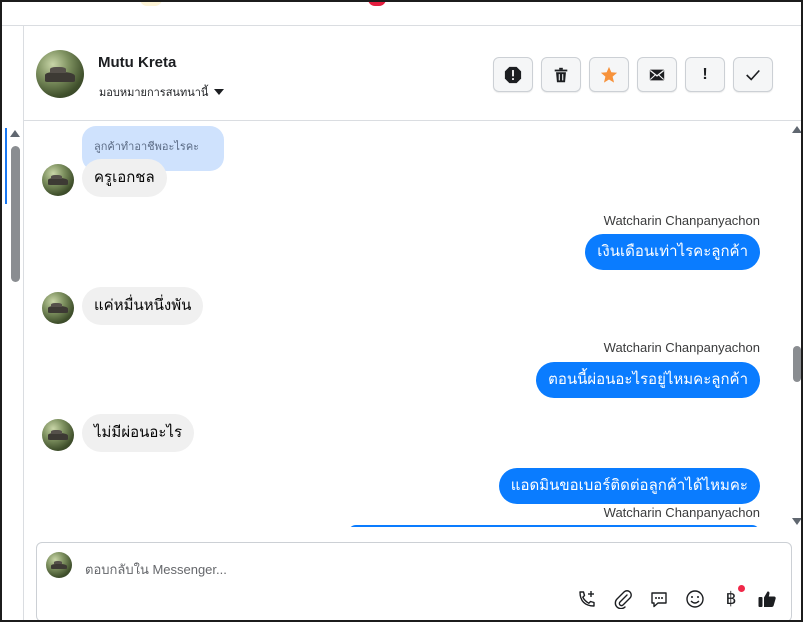 This screenshot has height=622, width=803. I want to click on caret-down-icon, so click(219, 92).